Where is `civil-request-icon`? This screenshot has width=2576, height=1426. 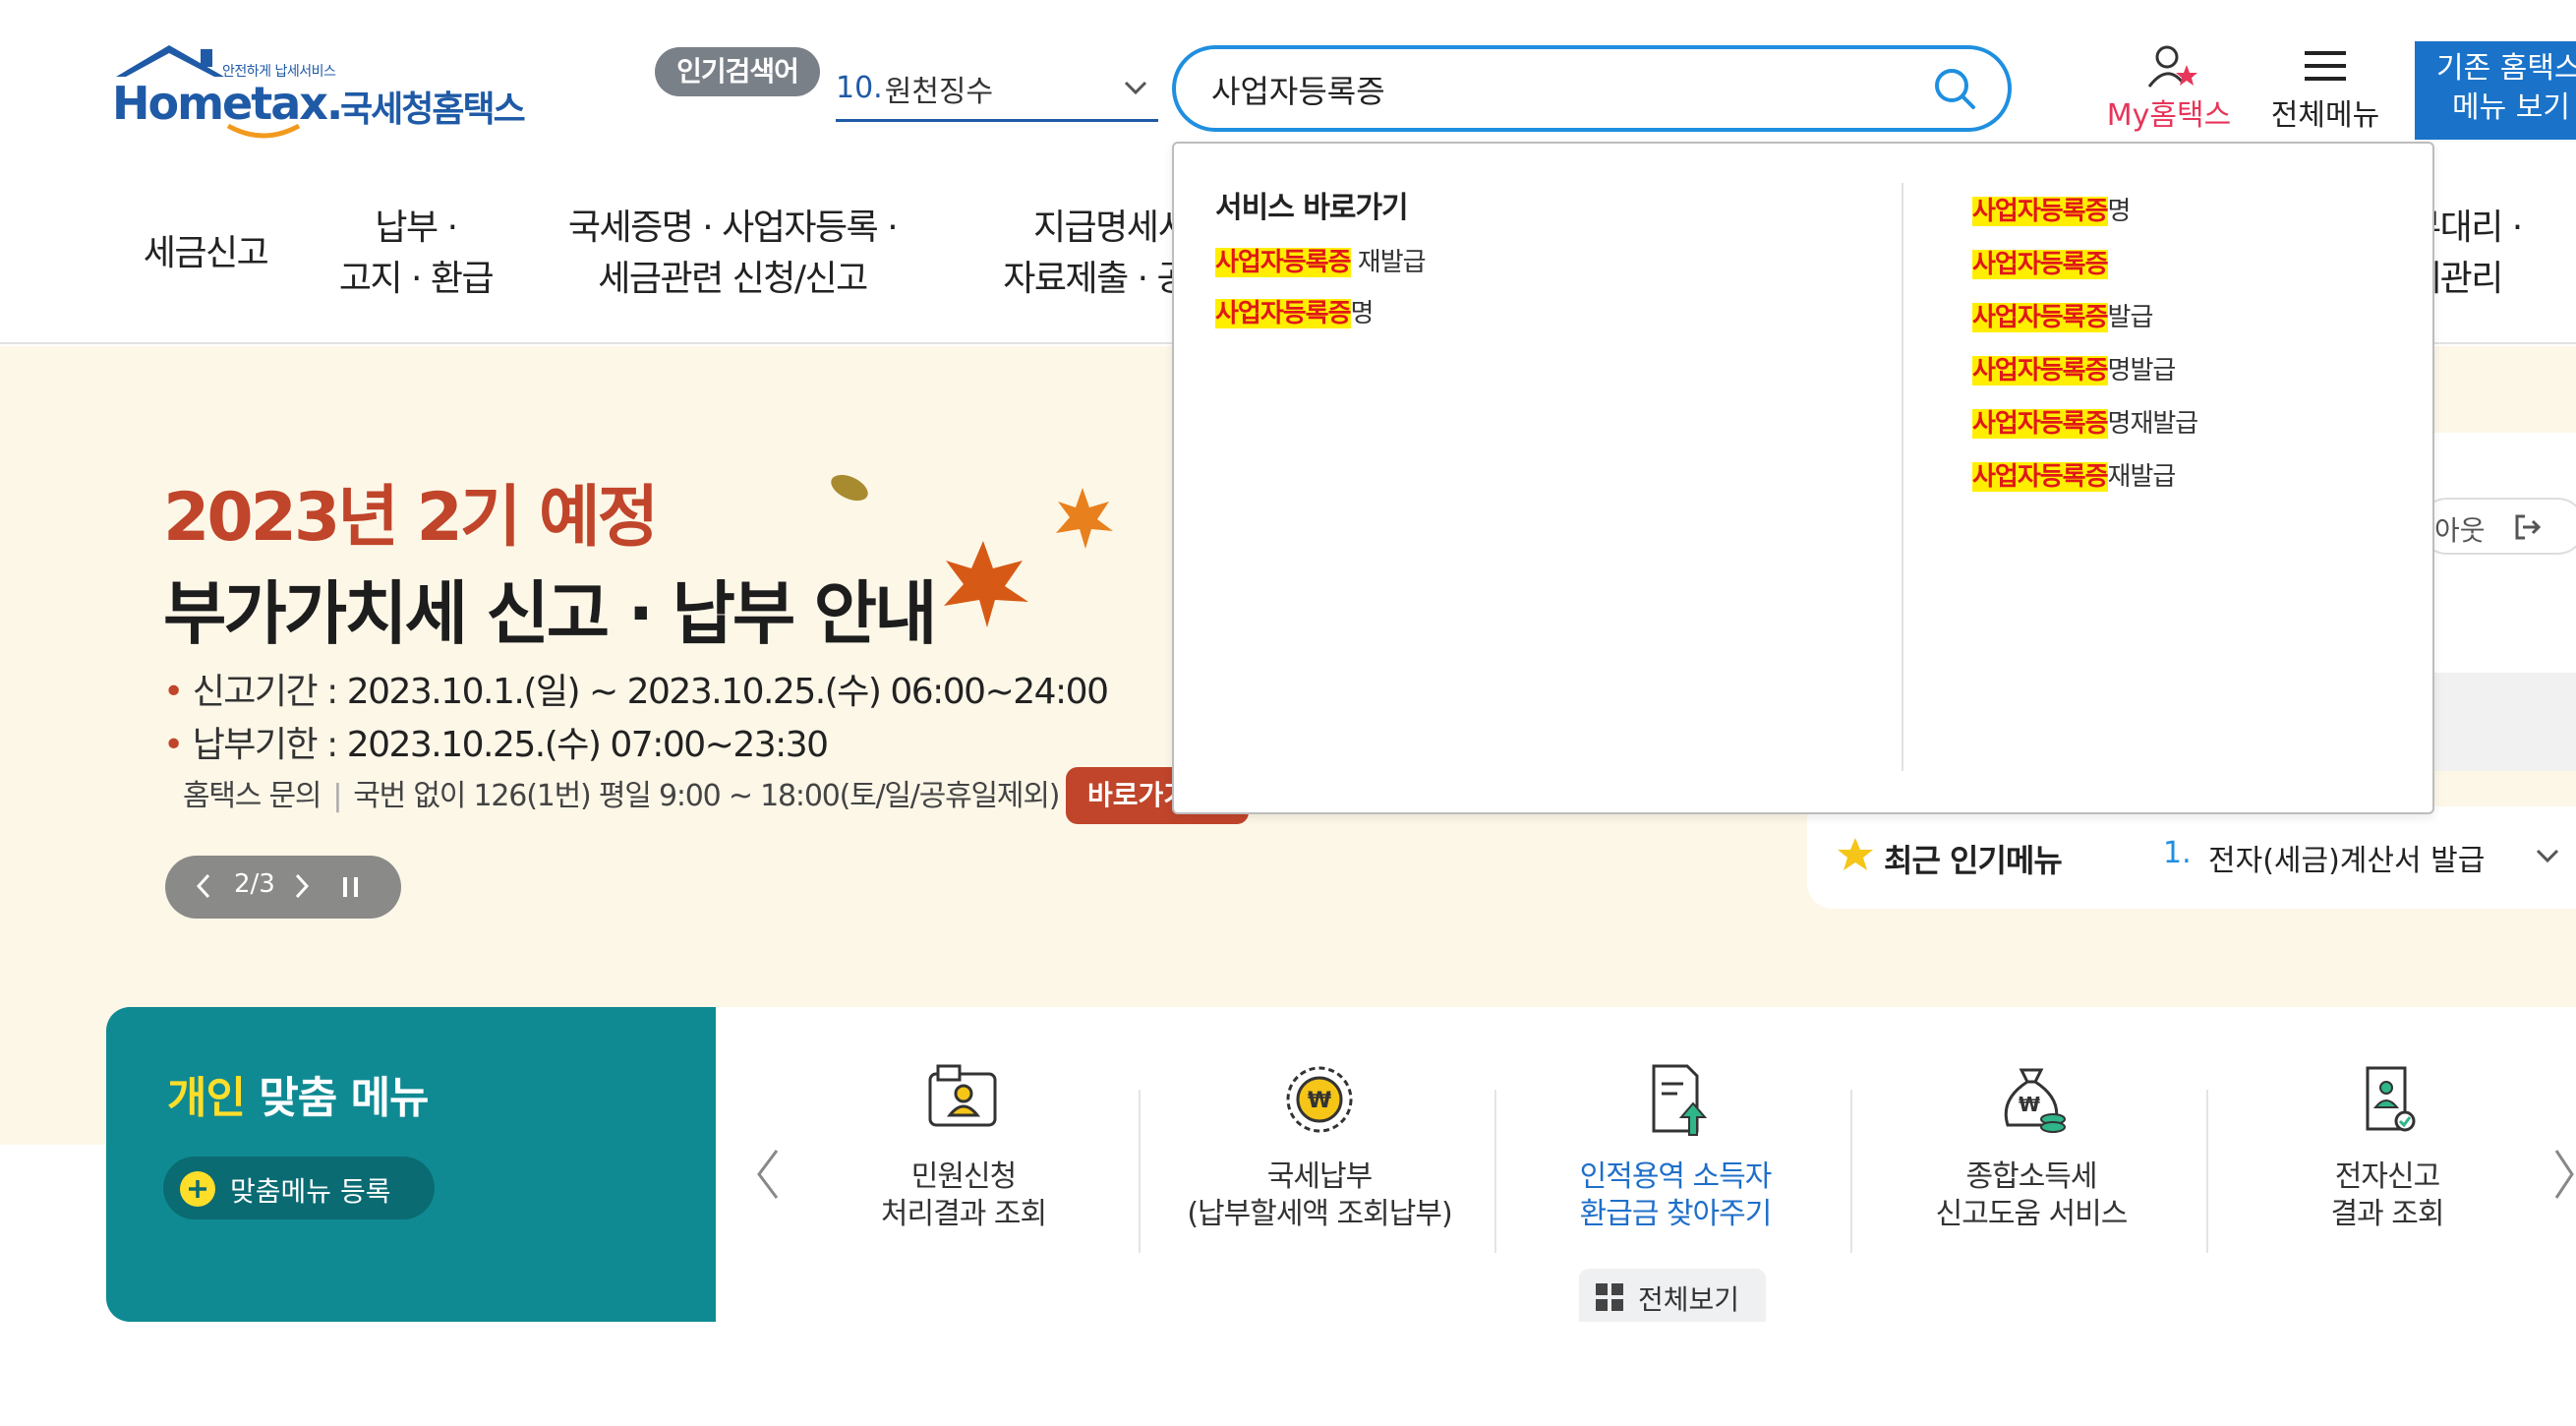
civil-request-icon is located at coordinates (962, 1096).